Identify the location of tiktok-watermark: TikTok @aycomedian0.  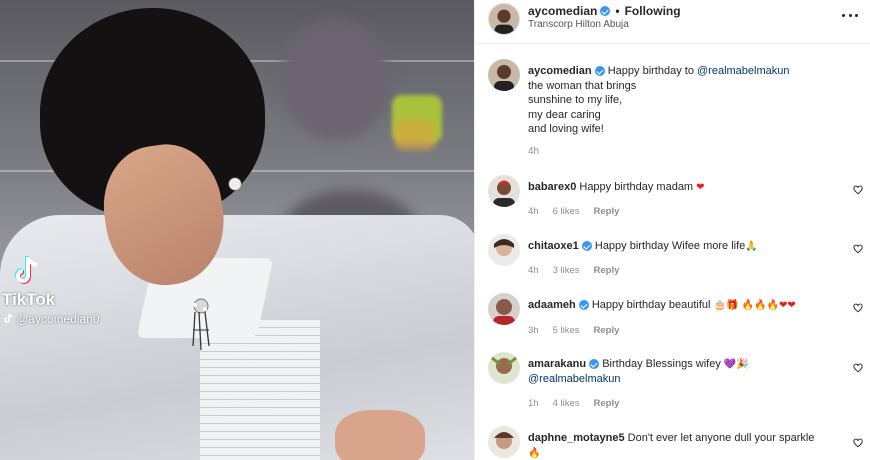
(51, 290).